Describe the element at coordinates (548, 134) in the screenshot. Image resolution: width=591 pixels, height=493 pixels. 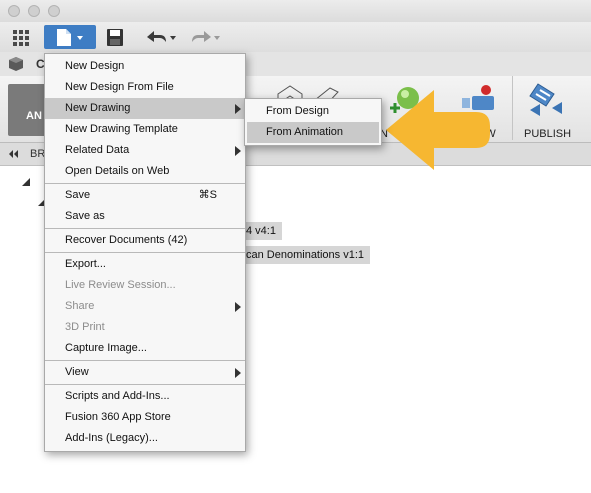
I see `publish-label: PUBLISH` at that location.